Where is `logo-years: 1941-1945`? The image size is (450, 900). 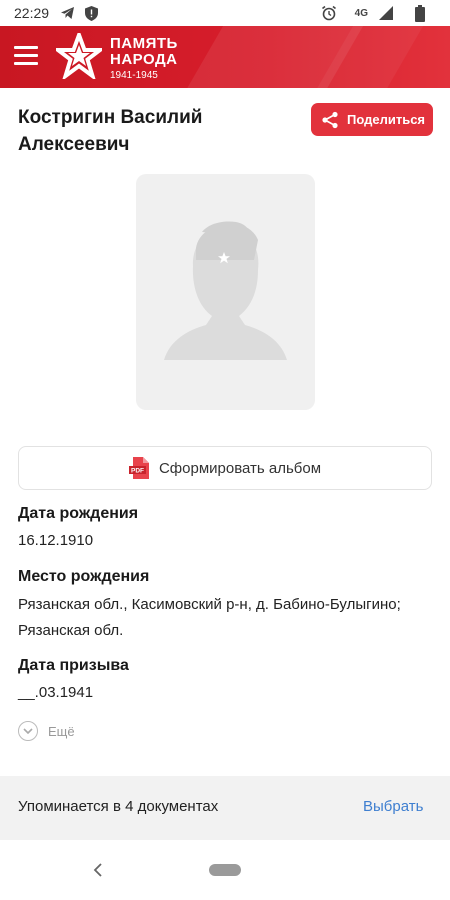
logo-years: 1941-1945 is located at coordinates (134, 75).